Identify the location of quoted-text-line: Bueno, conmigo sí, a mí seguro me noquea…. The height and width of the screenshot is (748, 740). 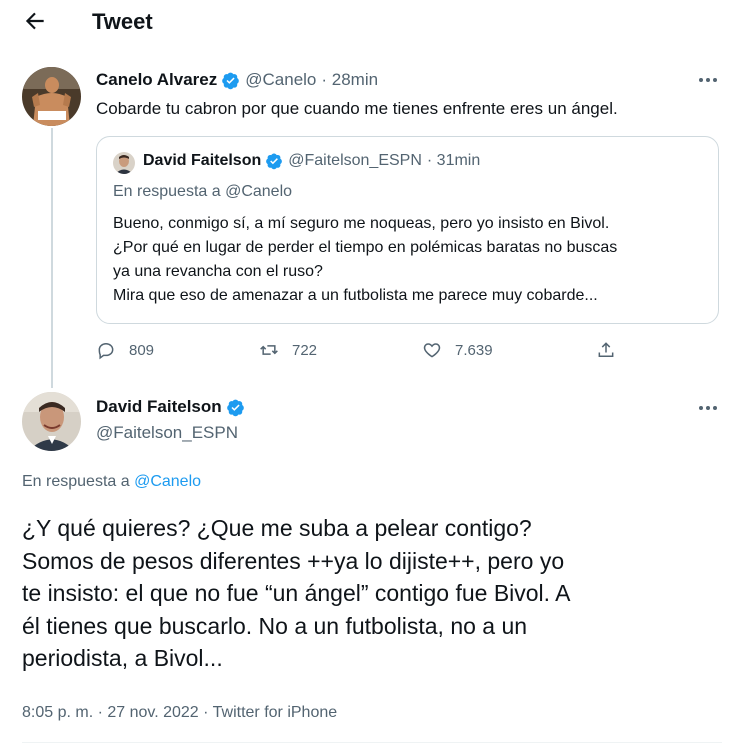
(361, 223).